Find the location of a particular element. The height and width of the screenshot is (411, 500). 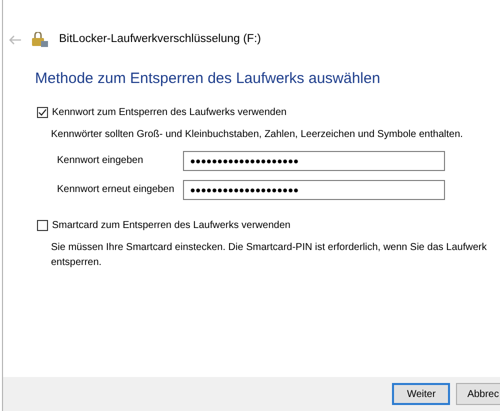

field-label: Kennwort erneut eingeben is located at coordinates (116, 190).